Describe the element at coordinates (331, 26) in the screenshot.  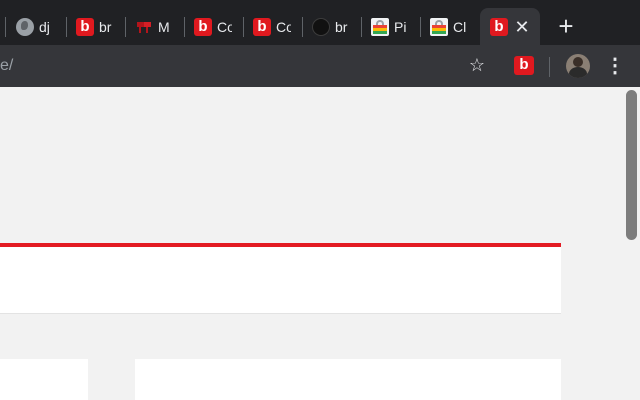
I see `tab-br-2: br` at that location.